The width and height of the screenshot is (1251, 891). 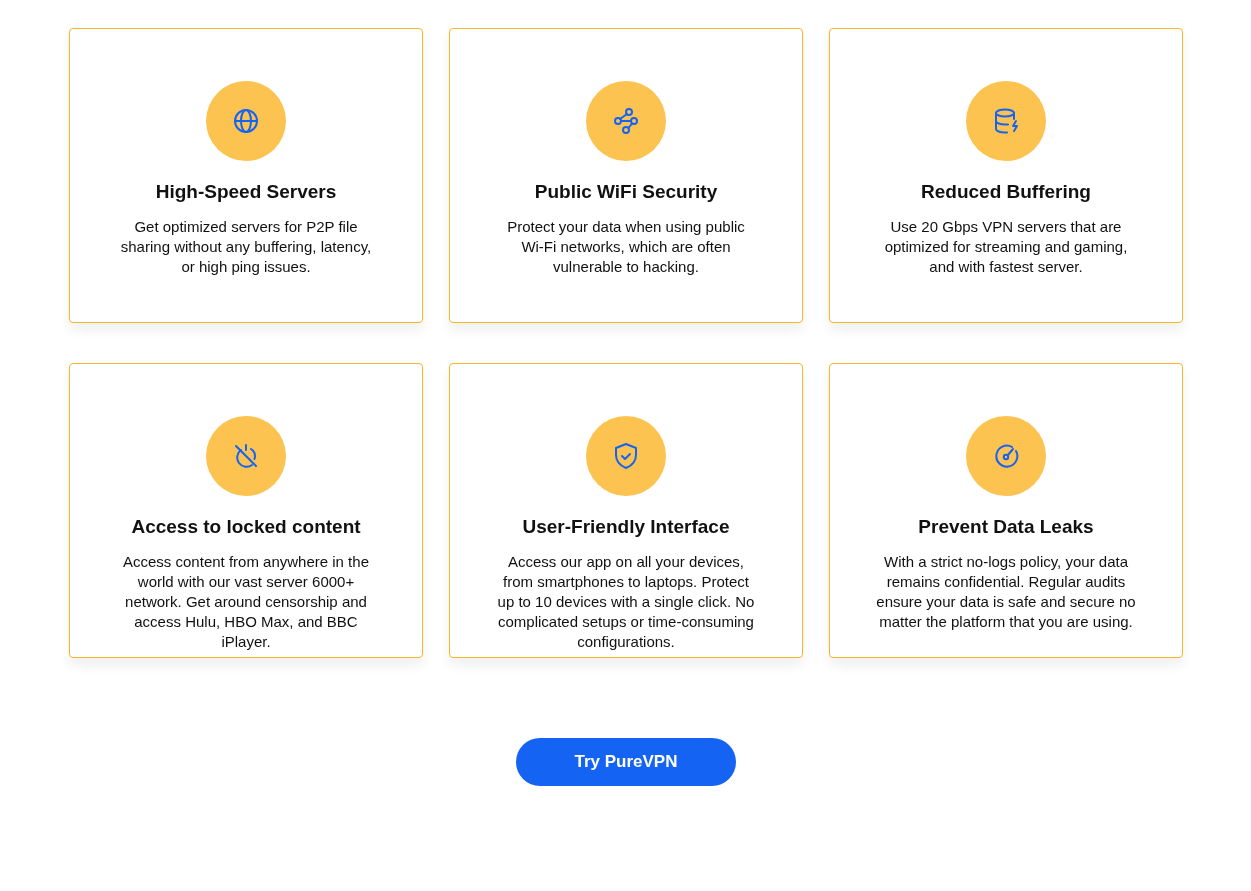 I want to click on feature-description: Use 20 Gbps VPN servers that are optimized for streaming and gaming, and with fastest server., so click(x=1006, y=247).